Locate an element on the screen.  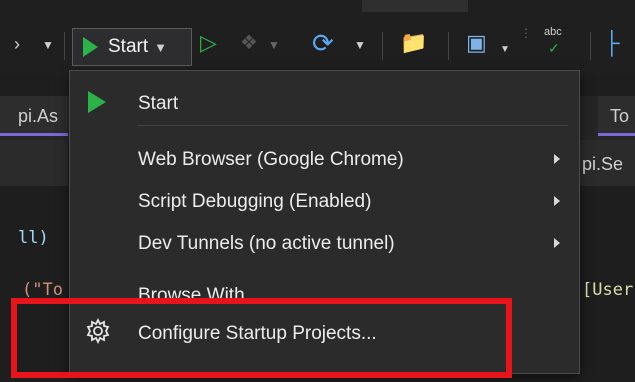
gear-icon is located at coordinates (98, 333).